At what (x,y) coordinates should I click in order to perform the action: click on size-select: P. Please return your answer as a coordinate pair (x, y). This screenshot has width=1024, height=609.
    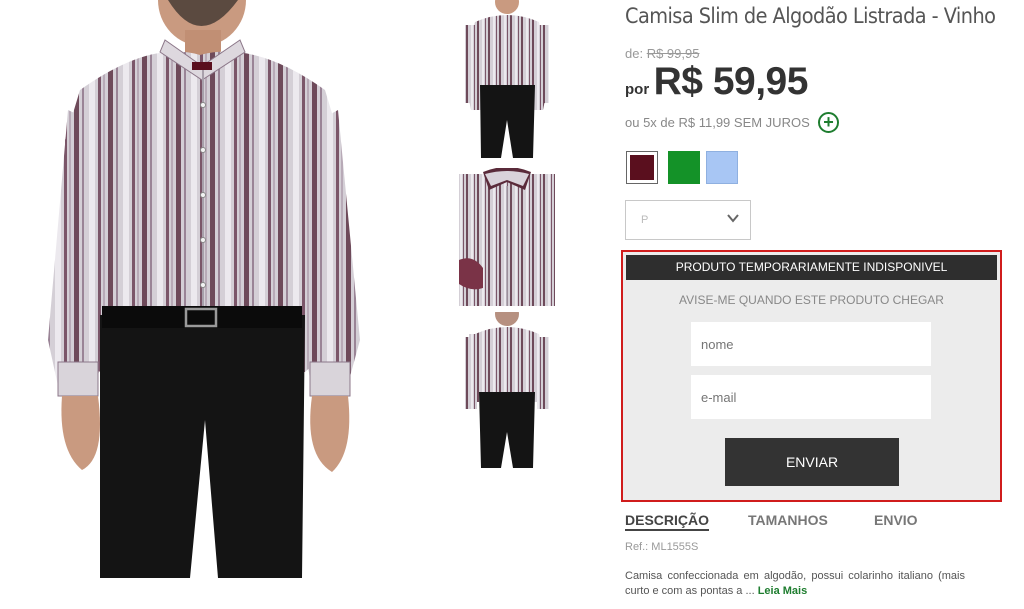
    Looking at the image, I should click on (688, 220).